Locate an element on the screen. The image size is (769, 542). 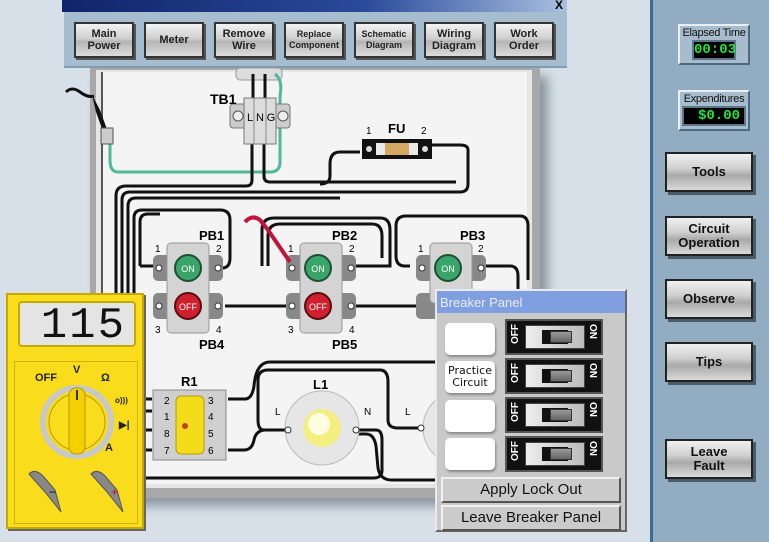
r1-label: R1 is located at coordinates (189, 381).